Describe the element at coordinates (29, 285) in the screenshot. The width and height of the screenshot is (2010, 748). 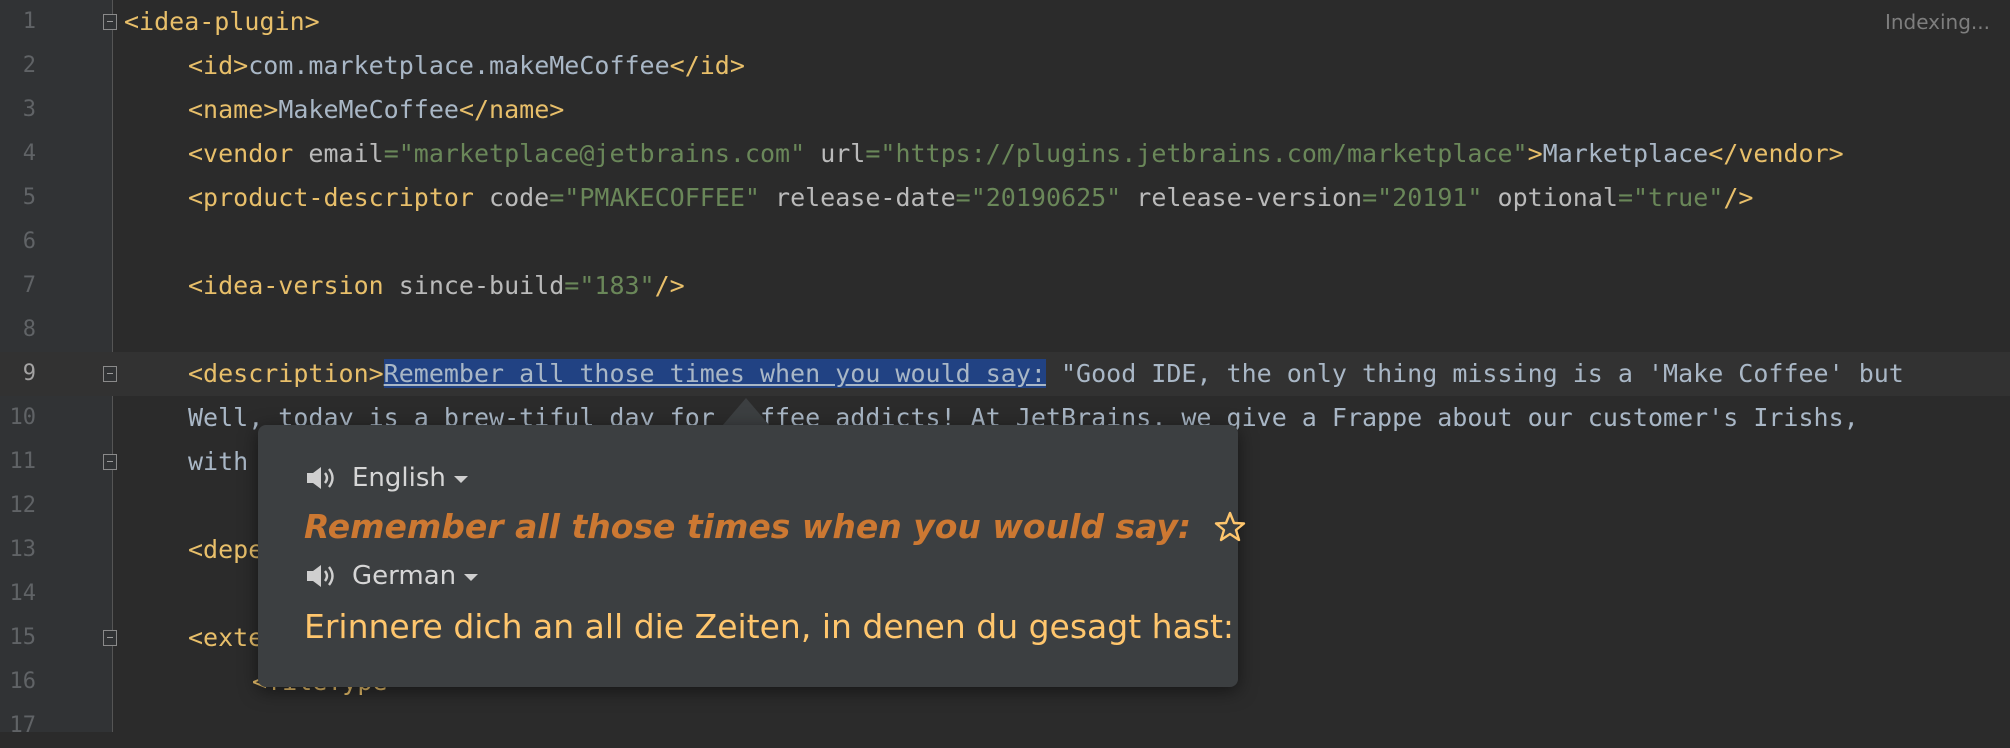
I see `line-number: 7` at that location.